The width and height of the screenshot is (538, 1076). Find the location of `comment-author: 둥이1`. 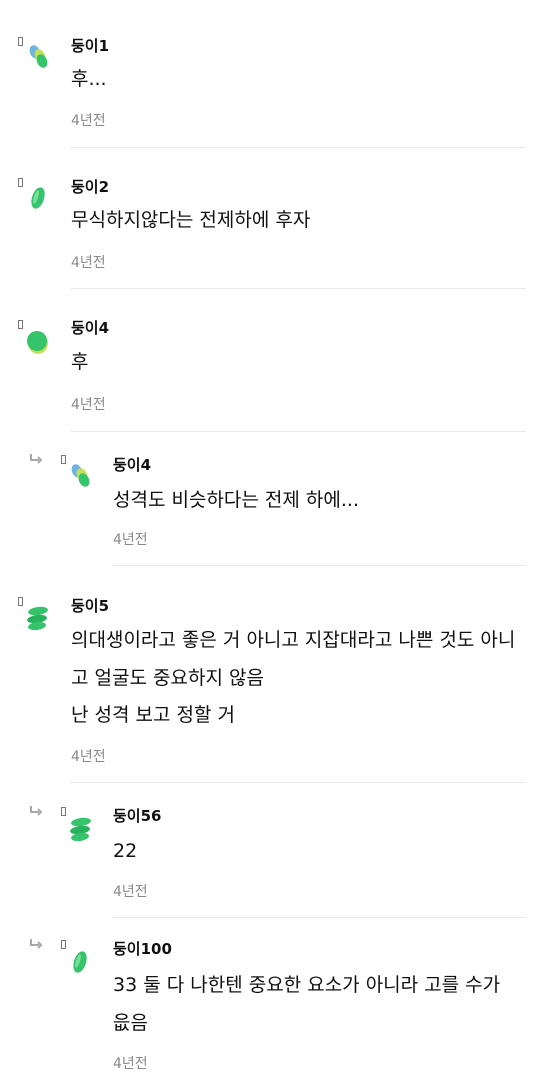

comment-author: 둥이1 is located at coordinates (90, 45).